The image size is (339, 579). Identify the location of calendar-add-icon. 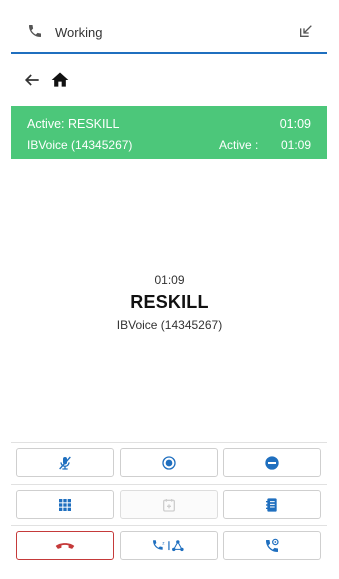
(169, 505).